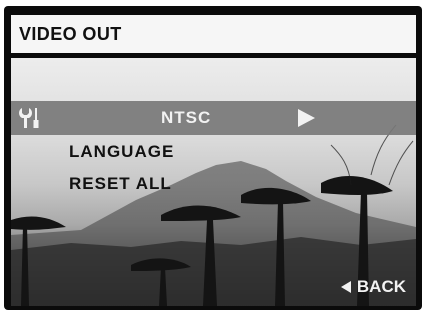  What do you see at coordinates (345, 287) in the screenshot?
I see `back-arrow-left-icon` at bounding box center [345, 287].